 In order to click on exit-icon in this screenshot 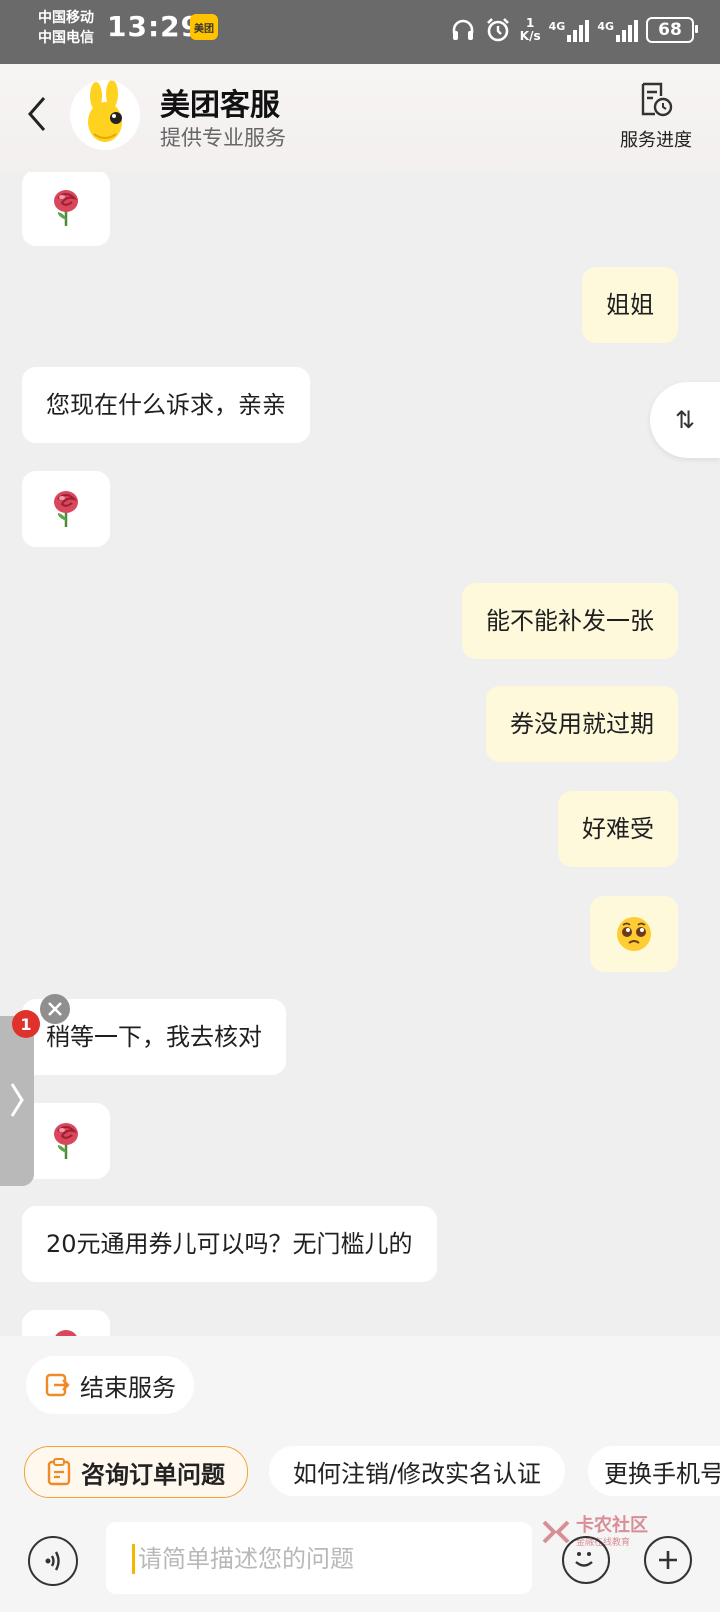, I will do `click(57, 1385)`.